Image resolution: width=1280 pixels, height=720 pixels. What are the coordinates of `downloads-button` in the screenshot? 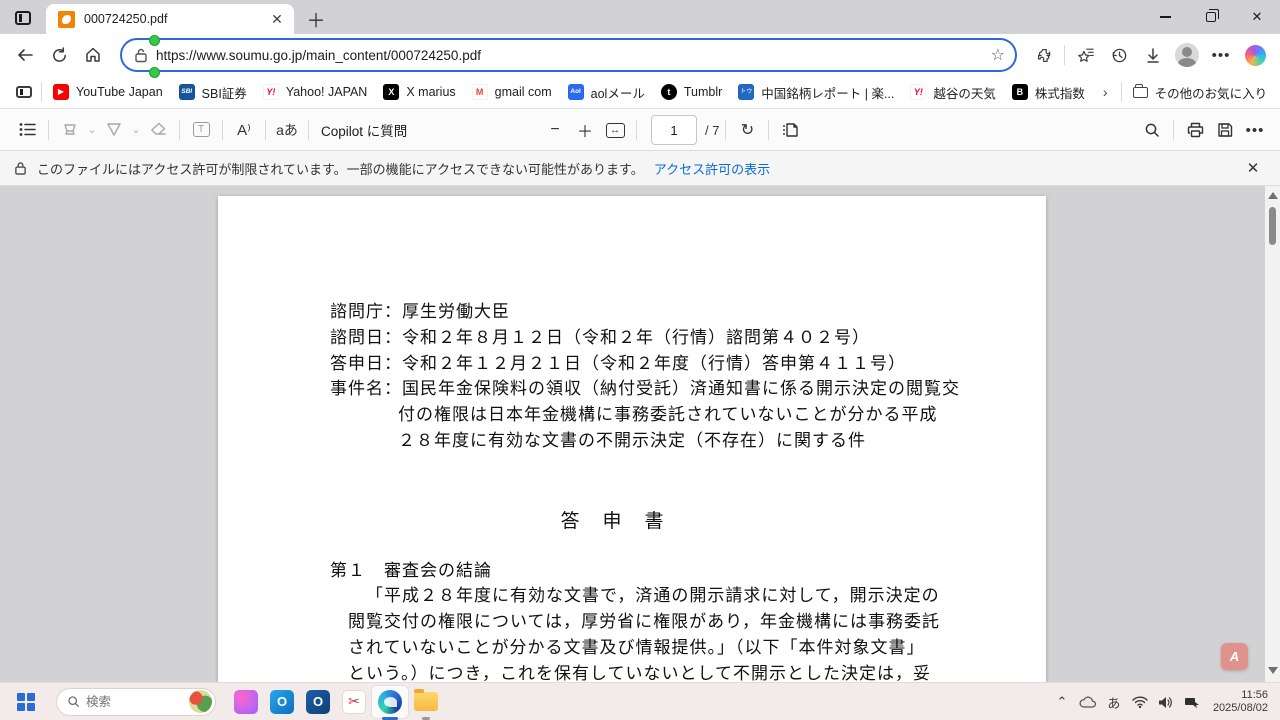 It's located at (1153, 55).